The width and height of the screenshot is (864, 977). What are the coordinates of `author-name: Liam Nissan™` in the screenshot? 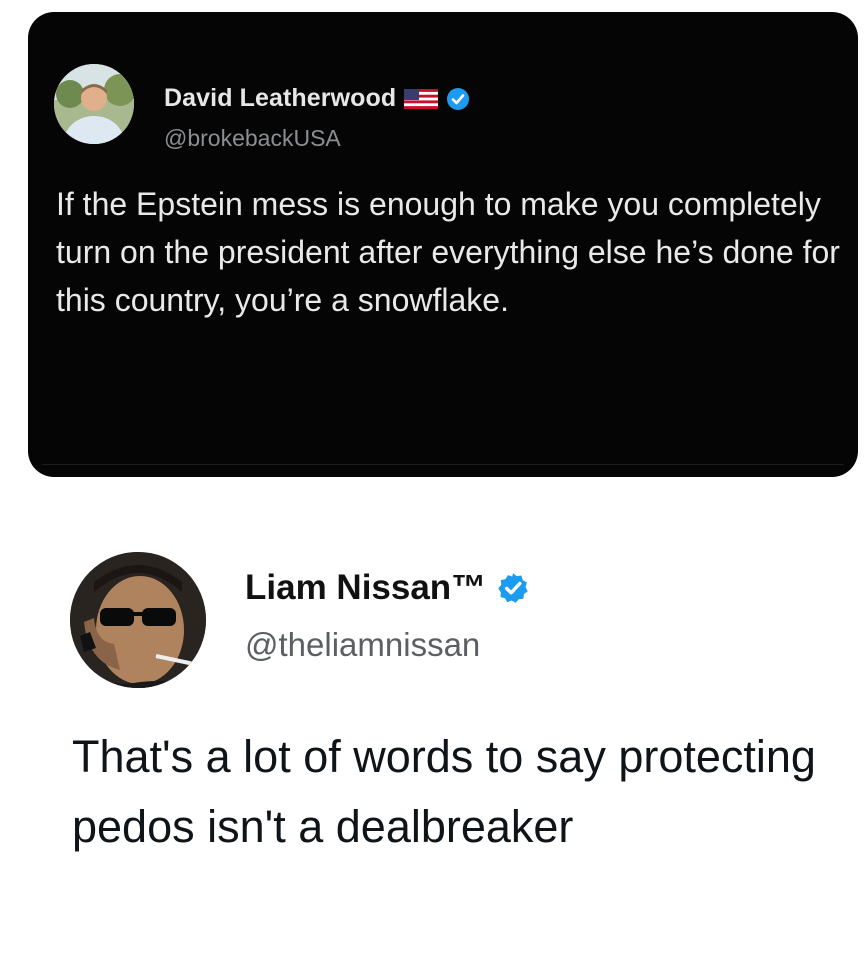 It's located at (365, 588).